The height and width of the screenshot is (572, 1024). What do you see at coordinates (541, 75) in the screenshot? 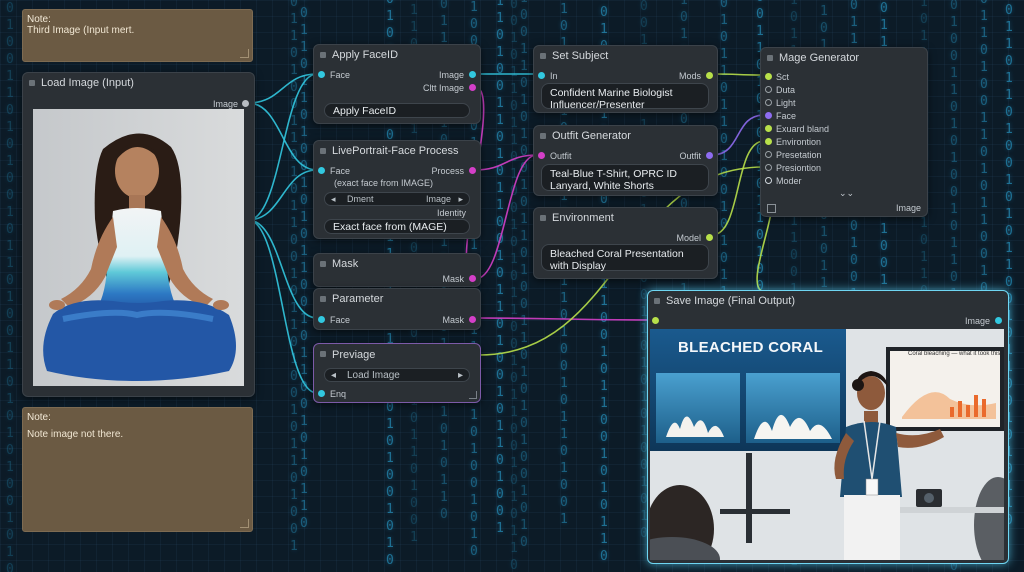
I see `input-in-port` at bounding box center [541, 75].